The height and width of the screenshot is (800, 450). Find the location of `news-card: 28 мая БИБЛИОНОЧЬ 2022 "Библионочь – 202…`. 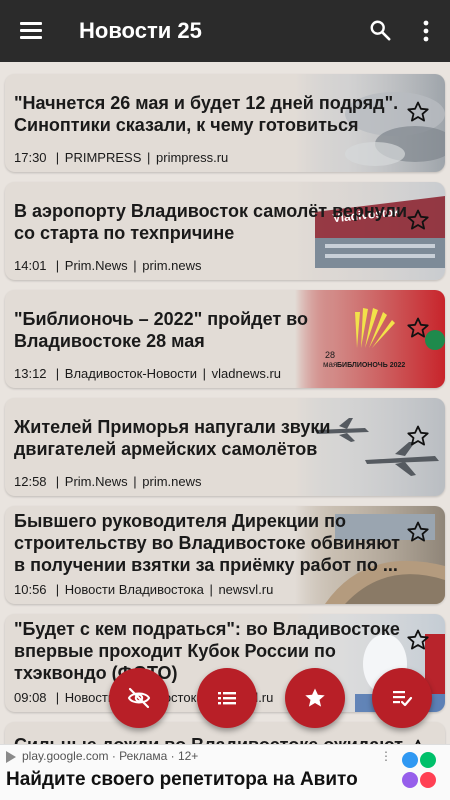

news-card: 28 мая БИБЛИОНОЧЬ 2022 "Библионочь – 202… is located at coordinates (225, 339).